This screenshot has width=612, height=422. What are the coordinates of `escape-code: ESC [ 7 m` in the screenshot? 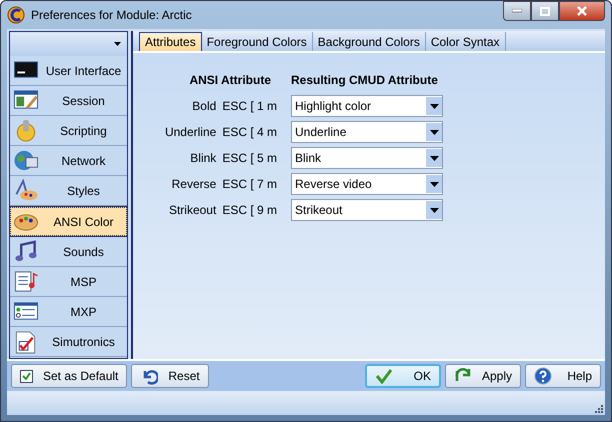 It's located at (249, 184).